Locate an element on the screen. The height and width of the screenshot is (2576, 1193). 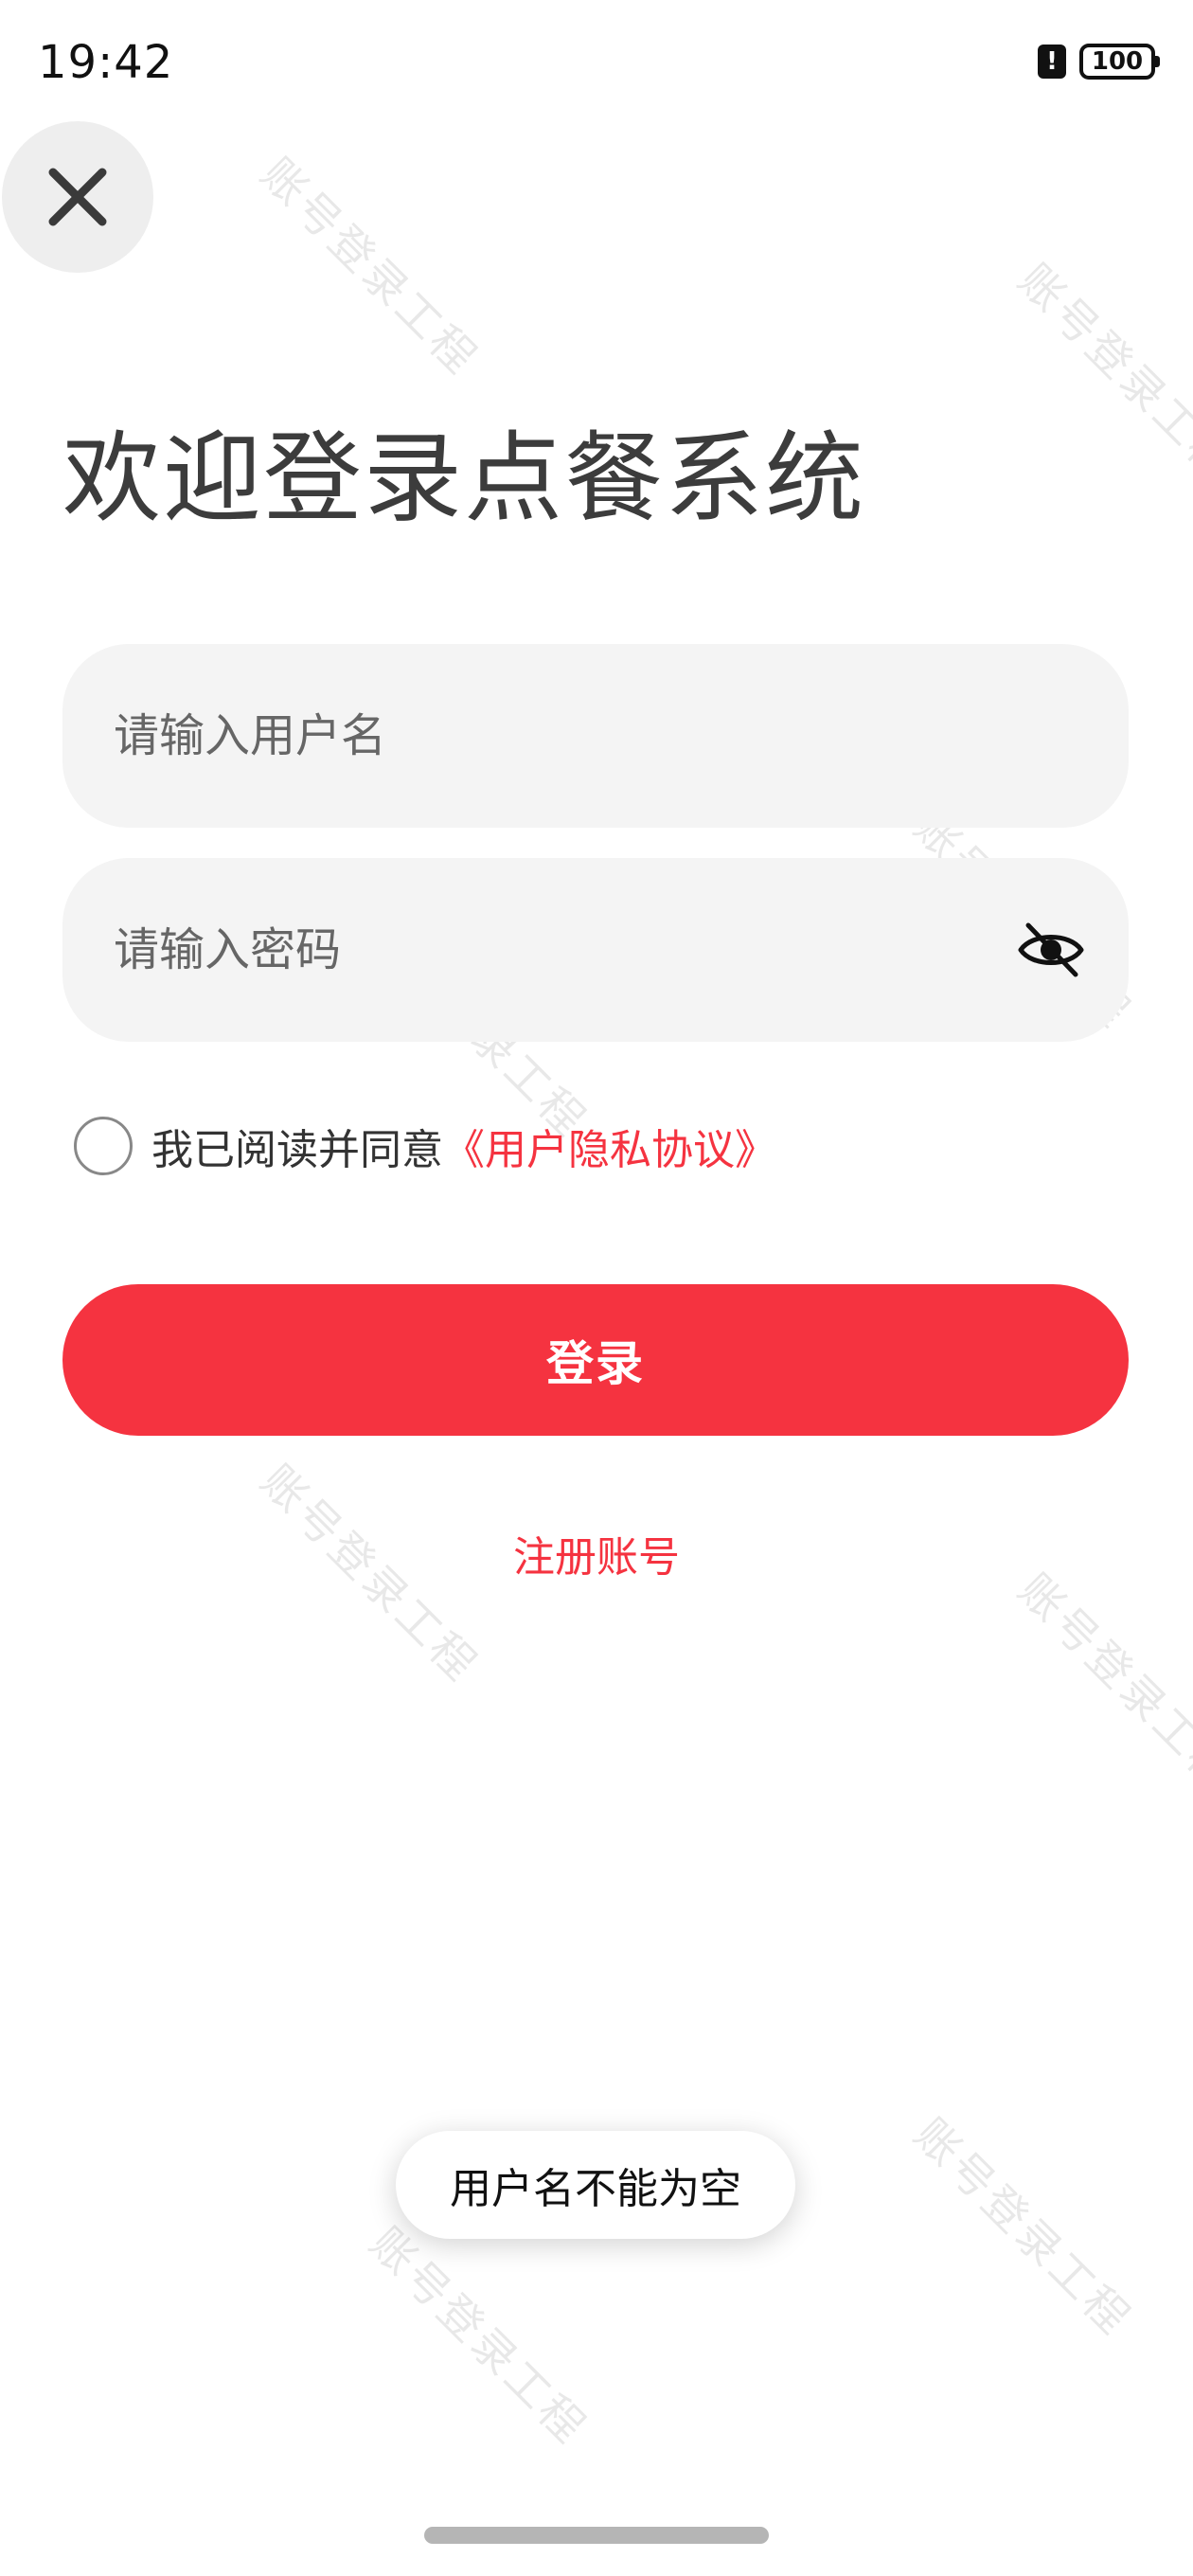
agreement-row: 我已阅读并同意 《用户隐私协议》 is located at coordinates (425, 1146).